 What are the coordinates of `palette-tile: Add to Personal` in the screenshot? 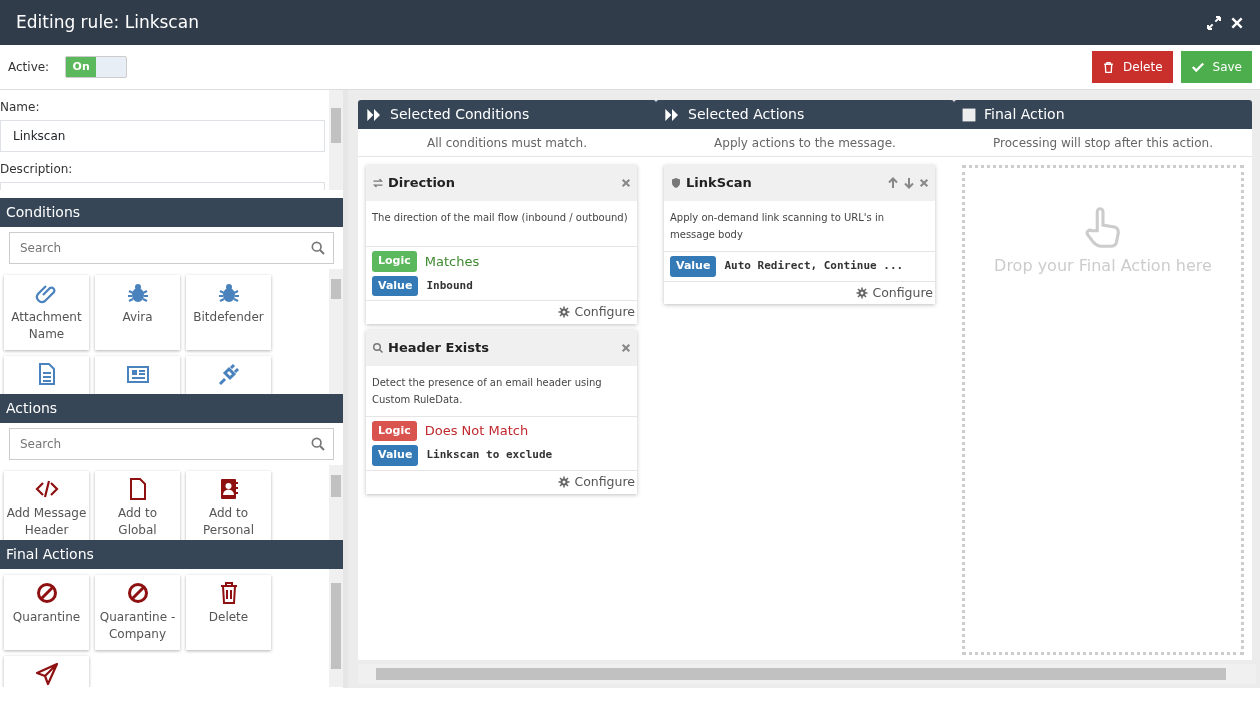 It's located at (228, 505).